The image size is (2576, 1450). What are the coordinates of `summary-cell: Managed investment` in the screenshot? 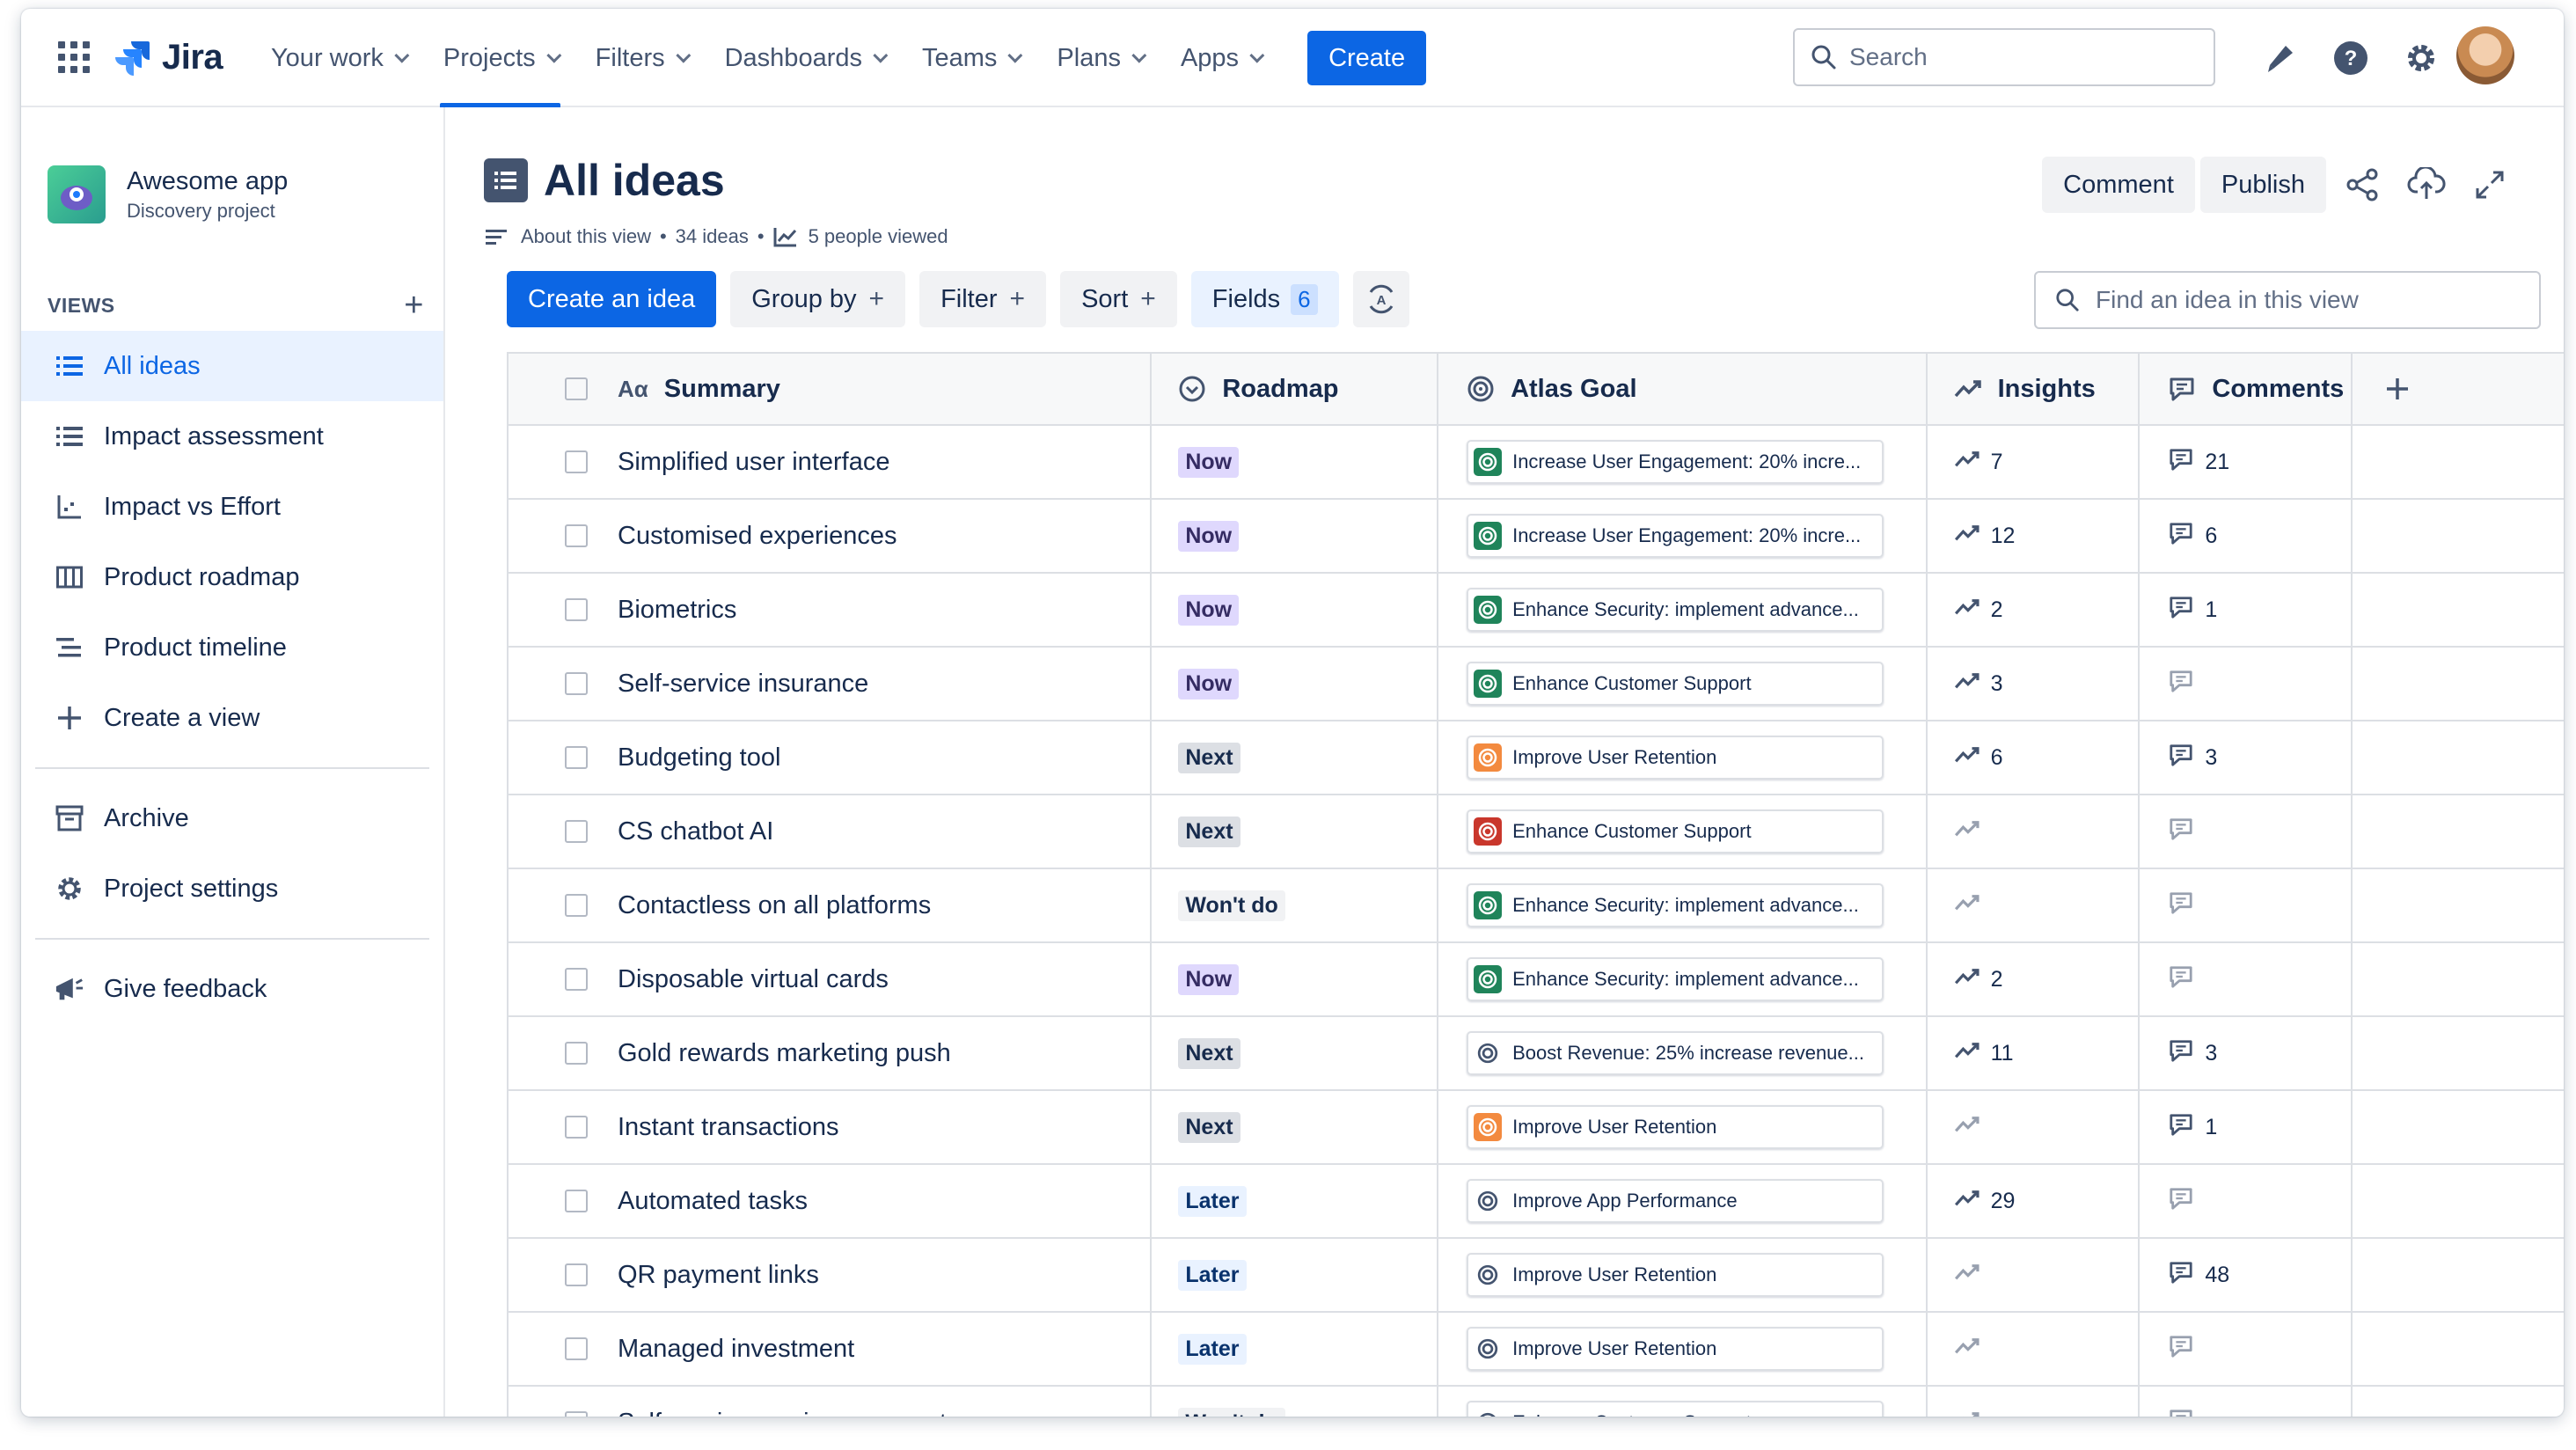 It's located at (831, 1349).